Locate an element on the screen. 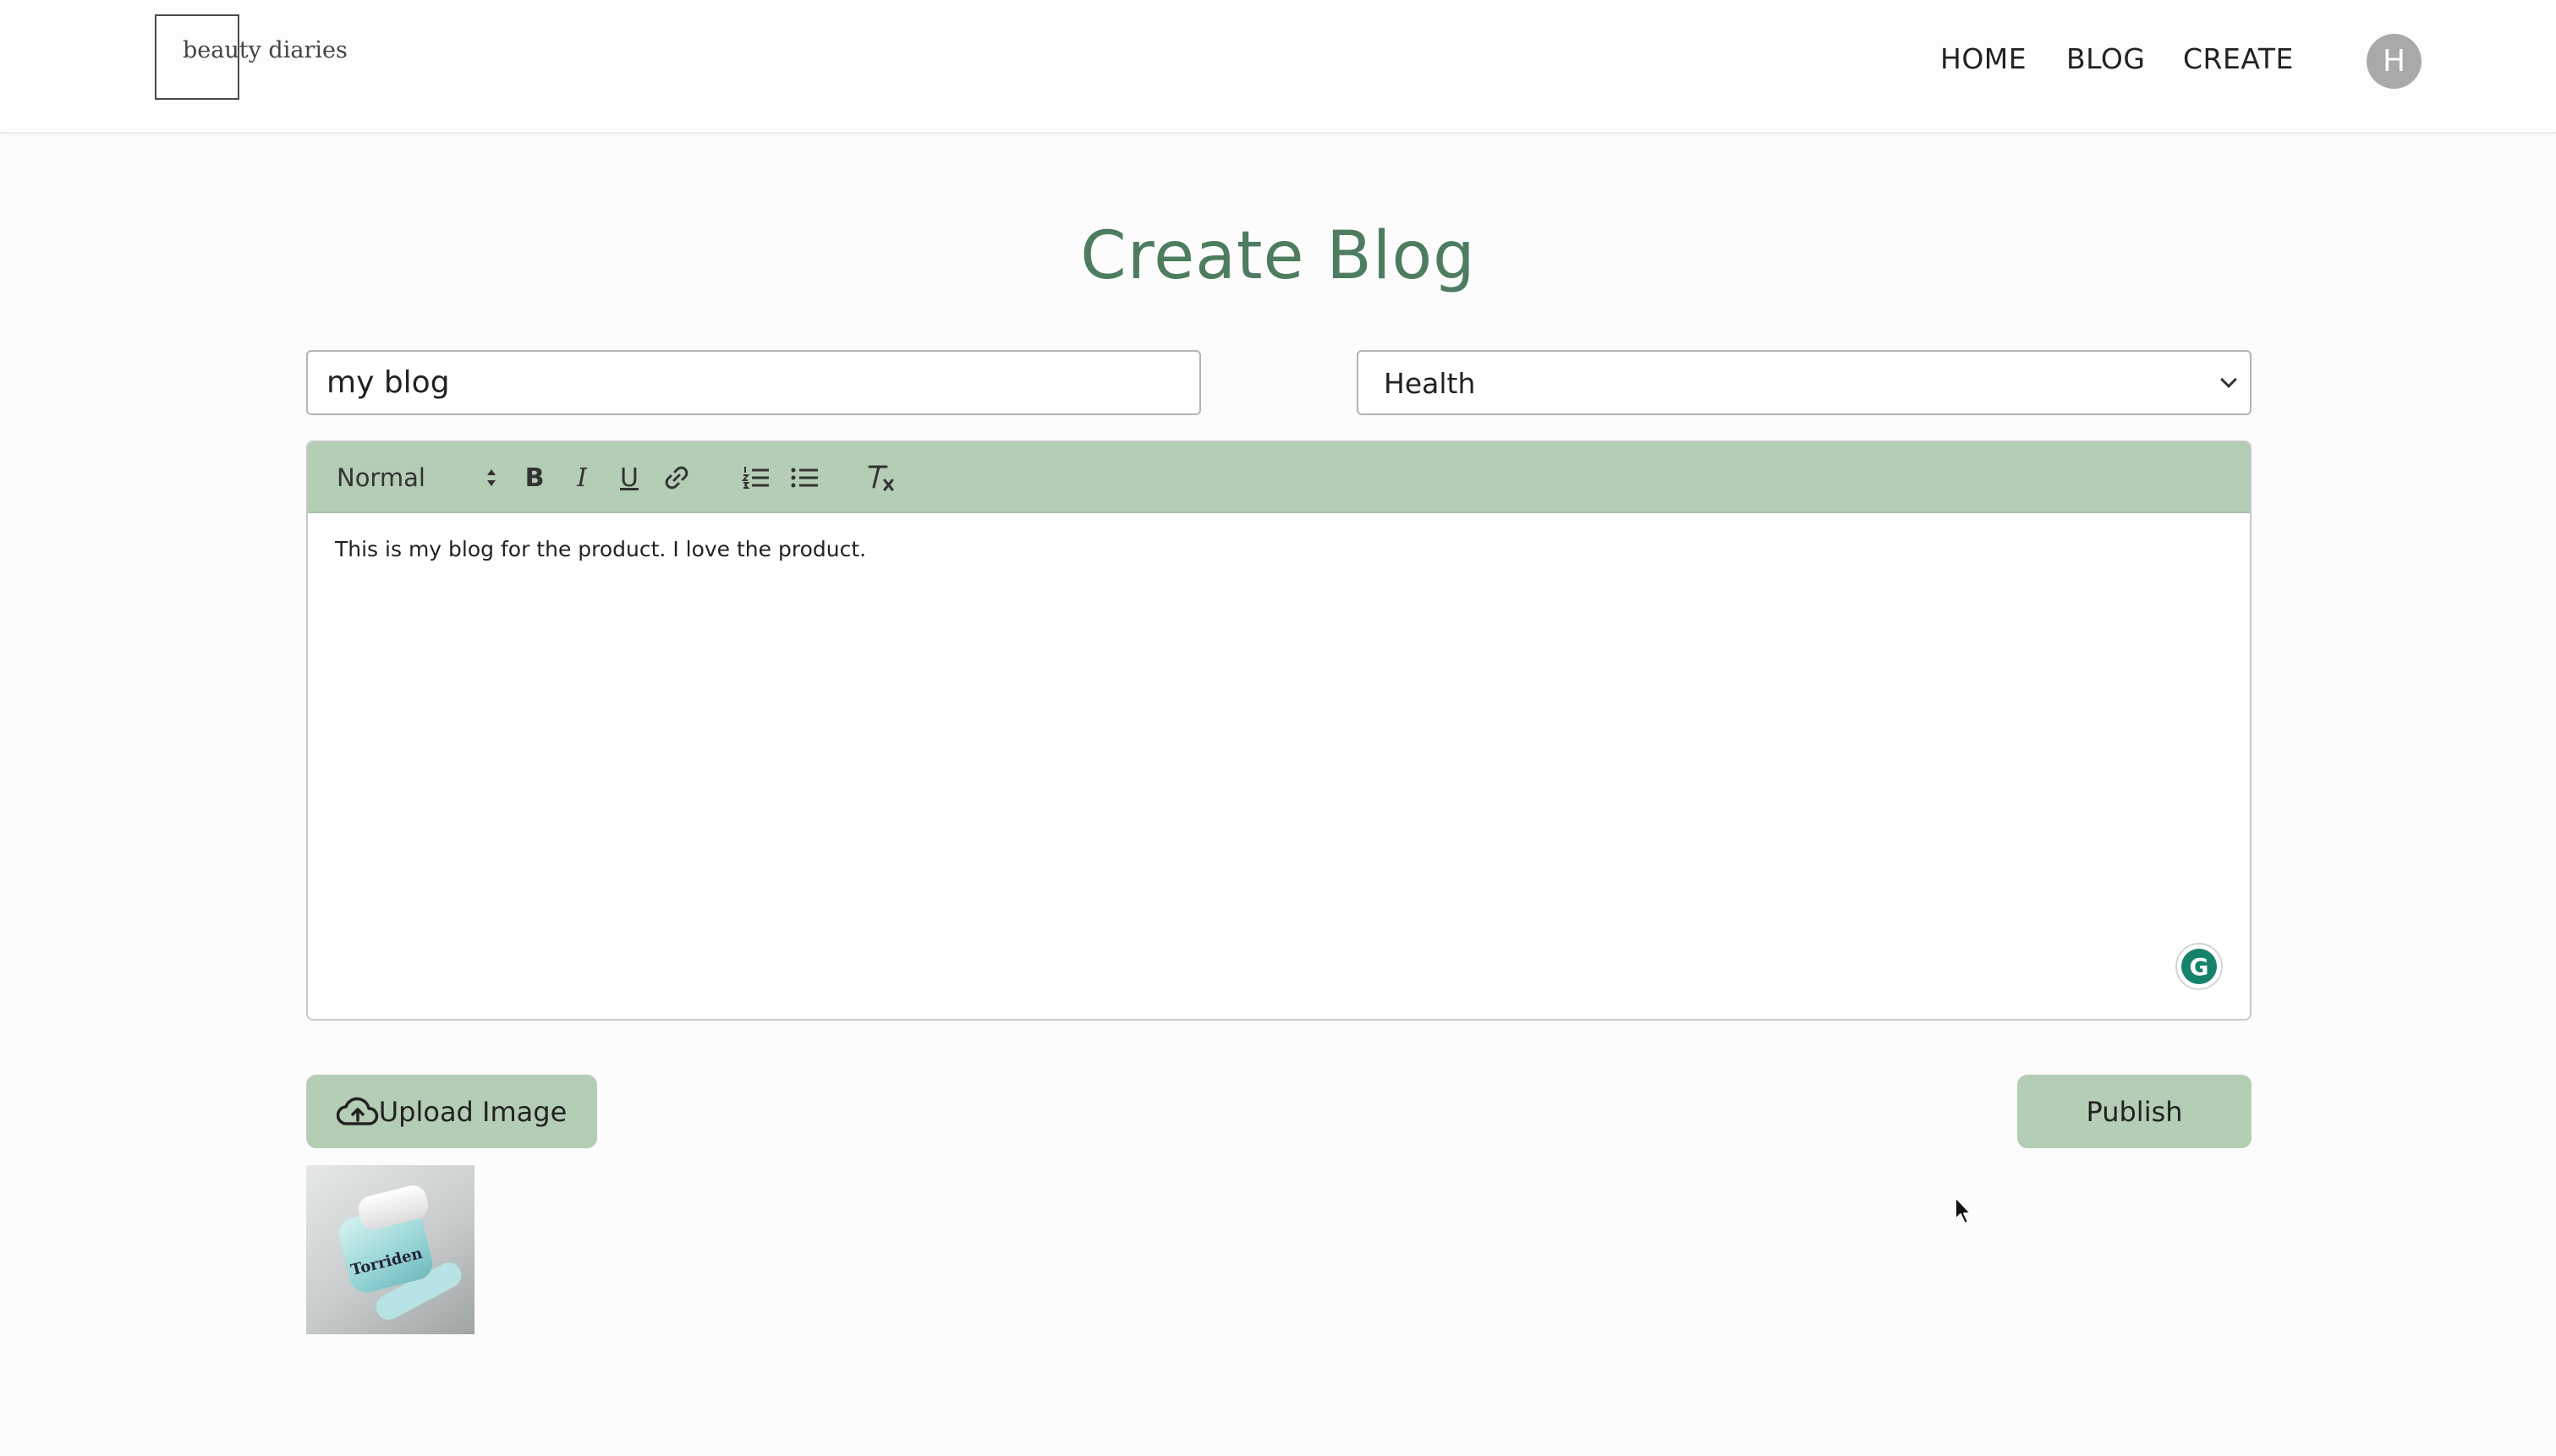  underline-button: U is located at coordinates (629, 477).